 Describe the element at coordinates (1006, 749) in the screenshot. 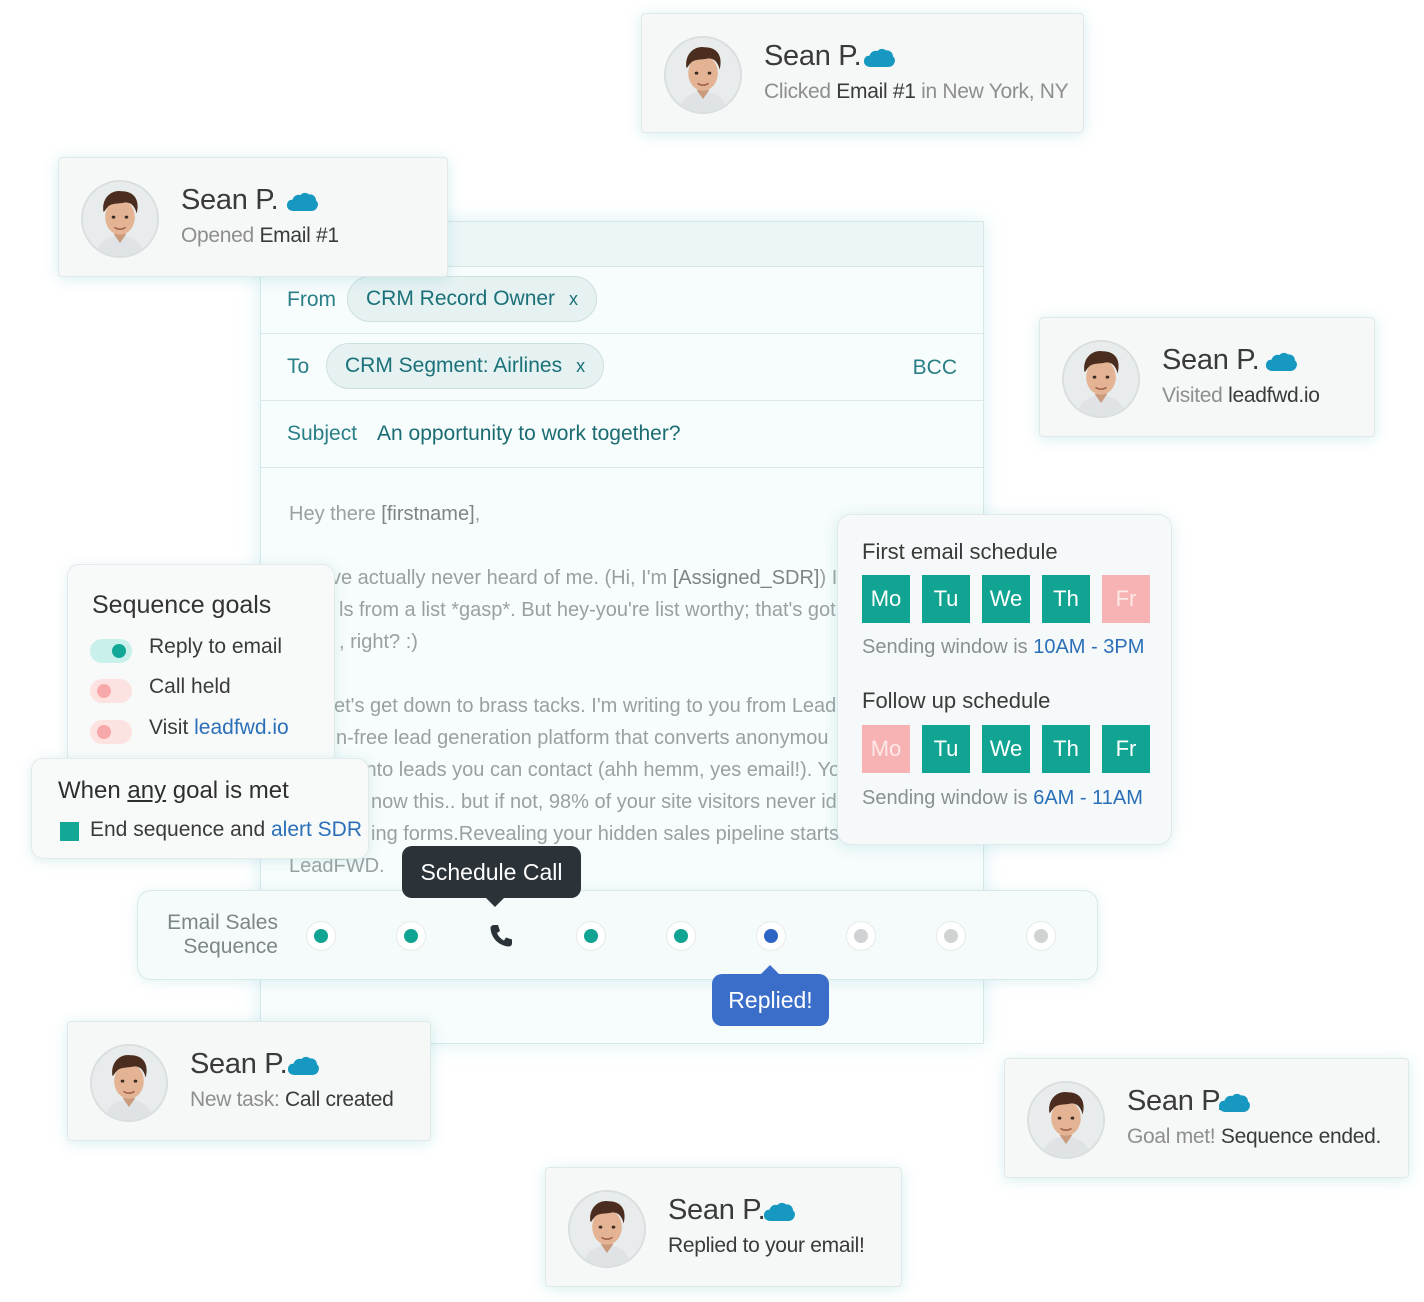

I see `follow-day-we: We` at that location.